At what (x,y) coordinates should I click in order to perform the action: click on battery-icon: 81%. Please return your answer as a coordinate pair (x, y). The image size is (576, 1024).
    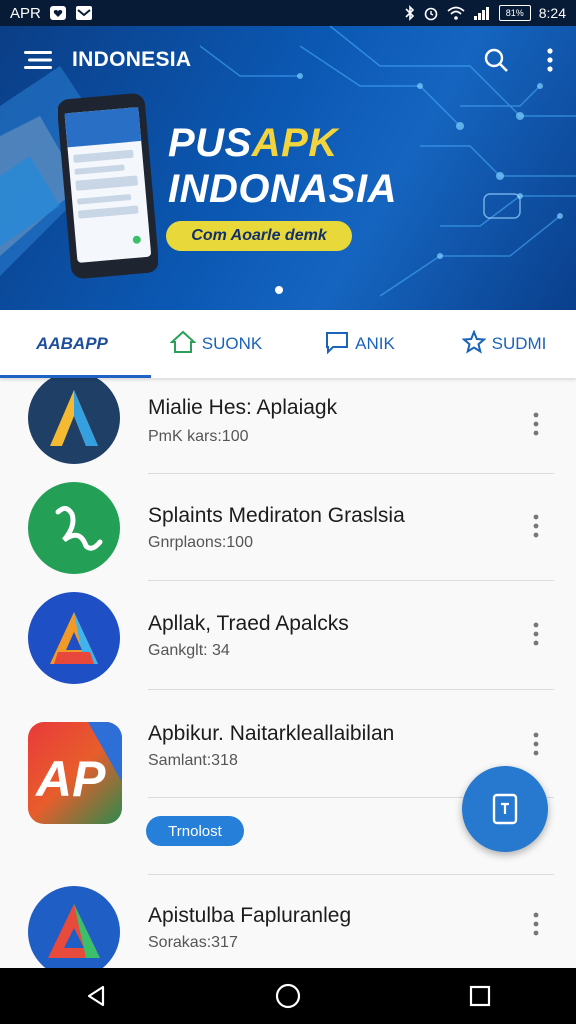
    Looking at the image, I should click on (514, 13).